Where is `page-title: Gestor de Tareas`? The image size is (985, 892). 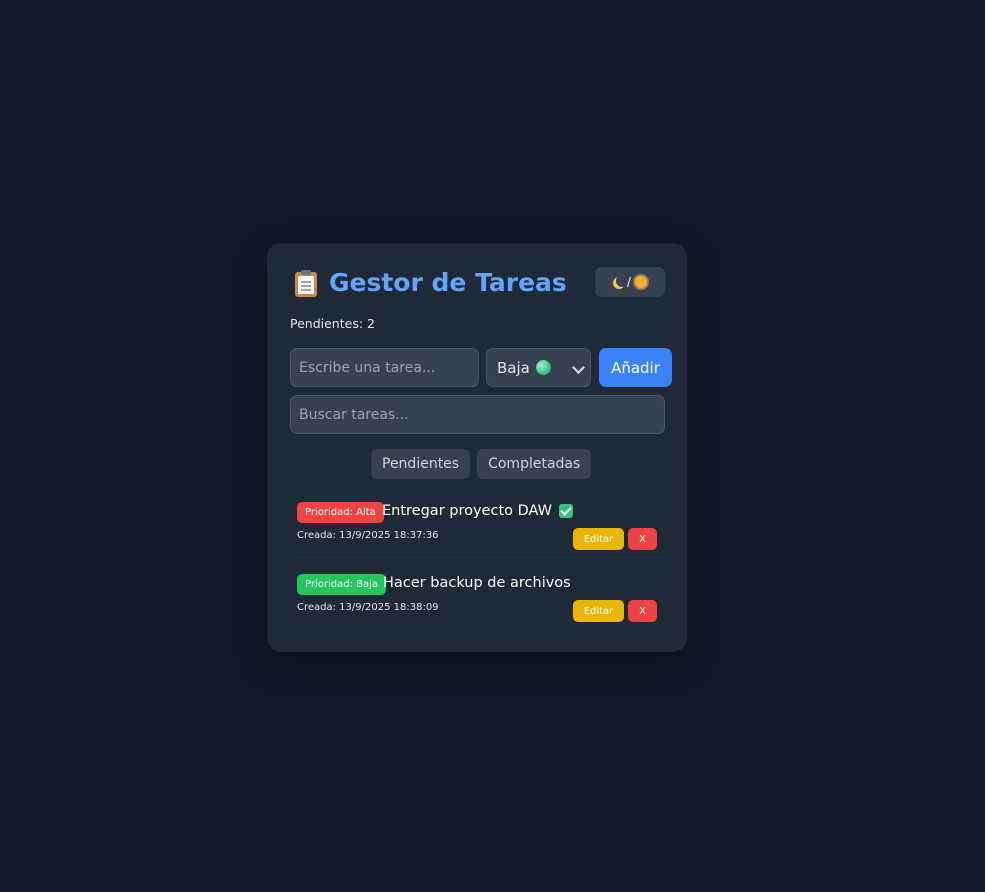
page-title: Gestor de Tareas is located at coordinates (430, 283).